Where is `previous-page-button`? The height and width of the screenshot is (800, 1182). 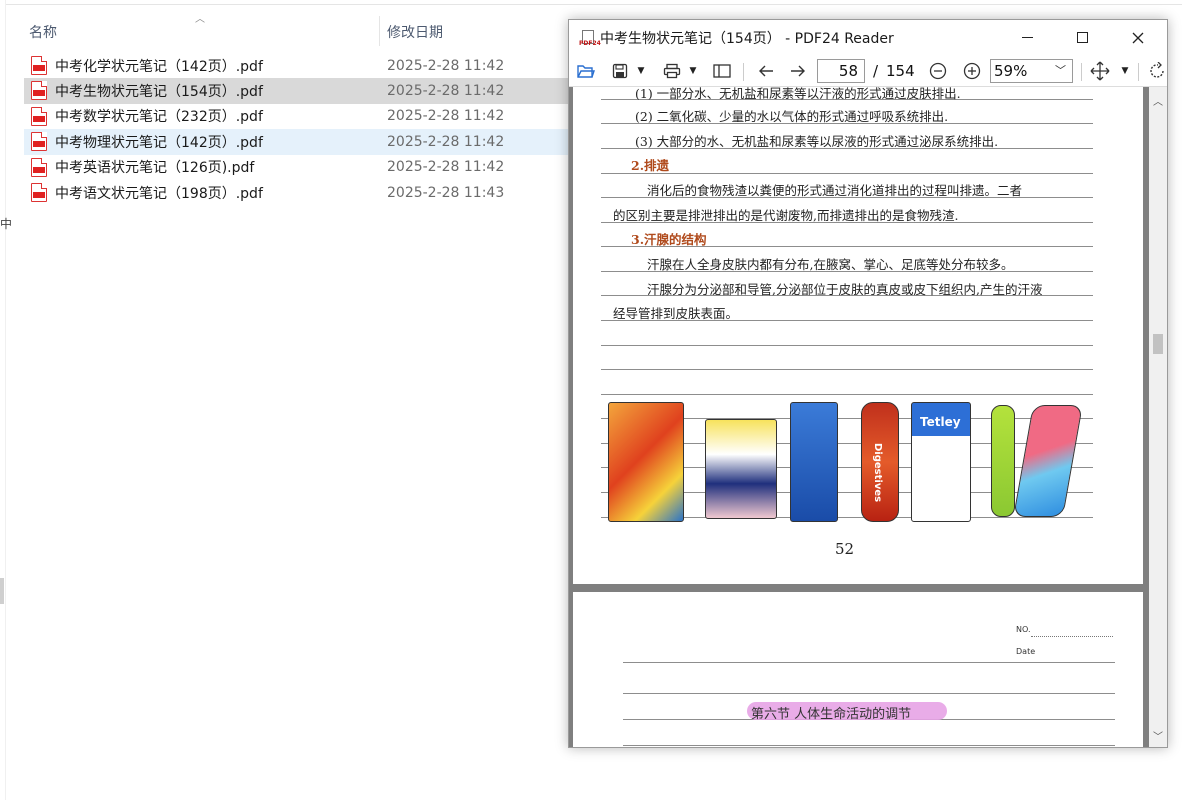
previous-page-button is located at coordinates (766, 71).